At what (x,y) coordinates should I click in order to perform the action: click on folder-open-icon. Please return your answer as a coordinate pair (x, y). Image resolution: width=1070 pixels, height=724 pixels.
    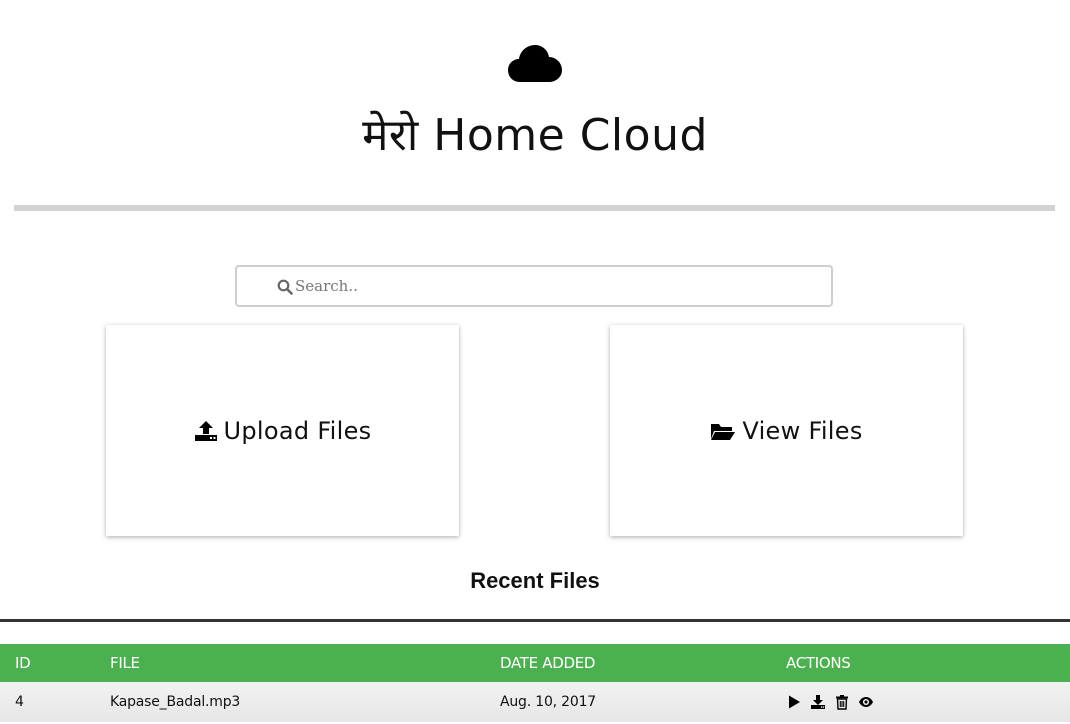
    Looking at the image, I should click on (723, 431).